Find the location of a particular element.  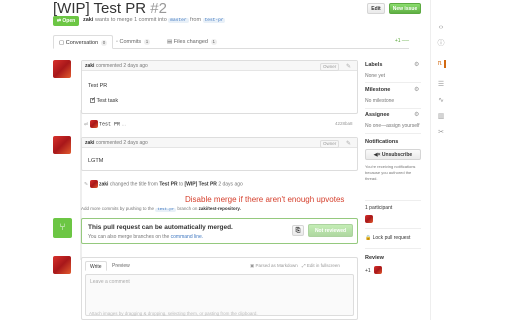

comment-body: LGTM is located at coordinates (96, 161).